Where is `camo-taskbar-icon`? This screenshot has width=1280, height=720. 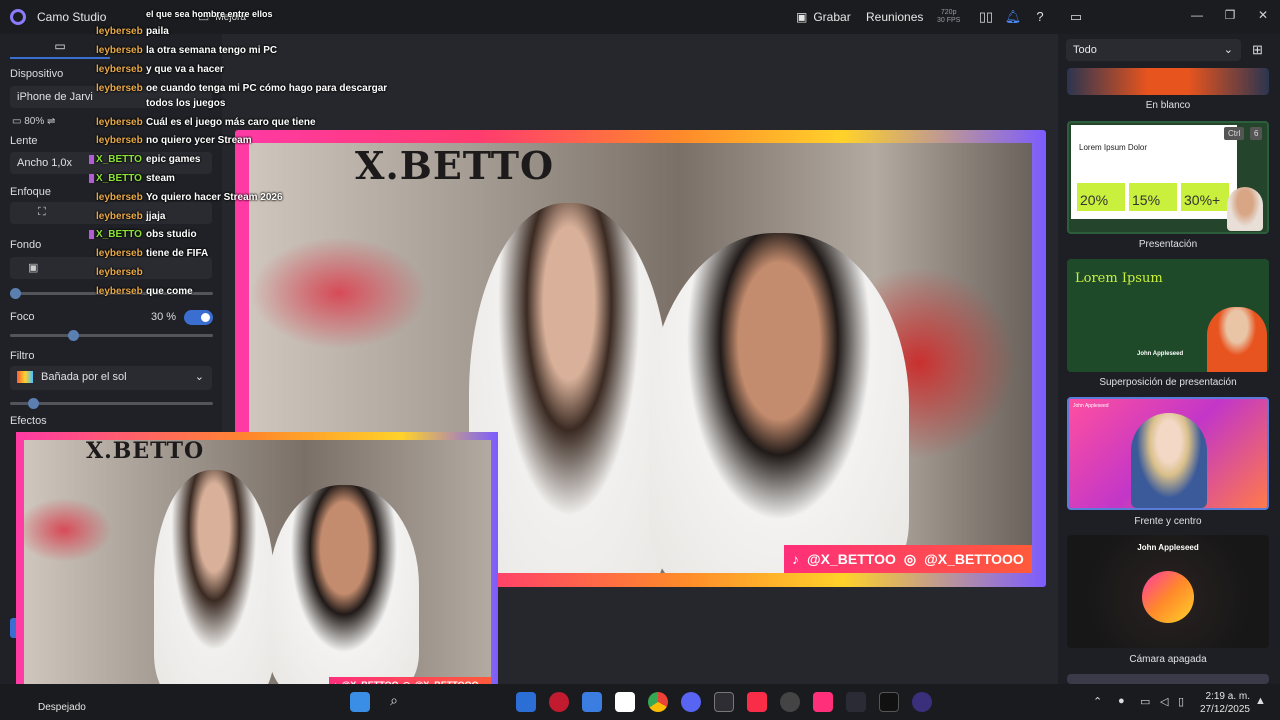 camo-taskbar-icon is located at coordinates (922, 702).